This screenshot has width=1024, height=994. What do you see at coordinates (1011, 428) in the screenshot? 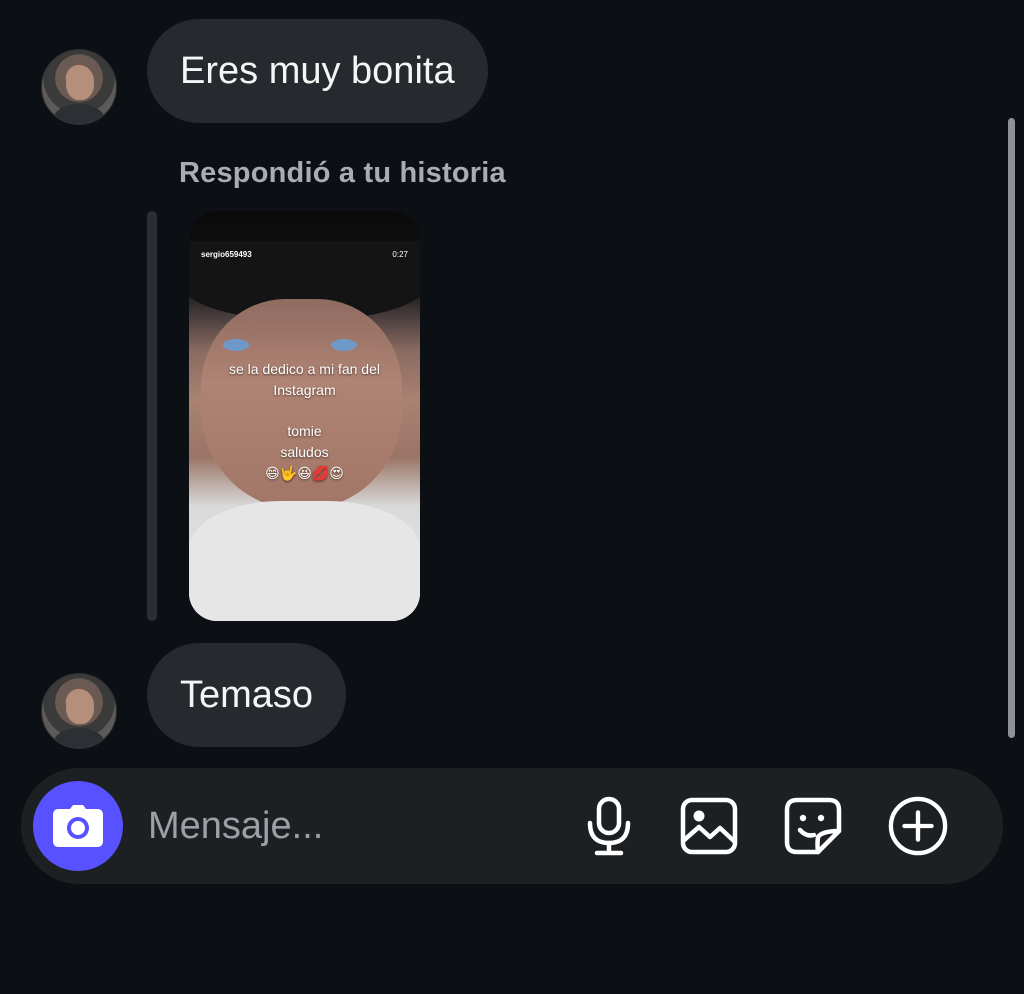
I see `scrollbar` at bounding box center [1011, 428].